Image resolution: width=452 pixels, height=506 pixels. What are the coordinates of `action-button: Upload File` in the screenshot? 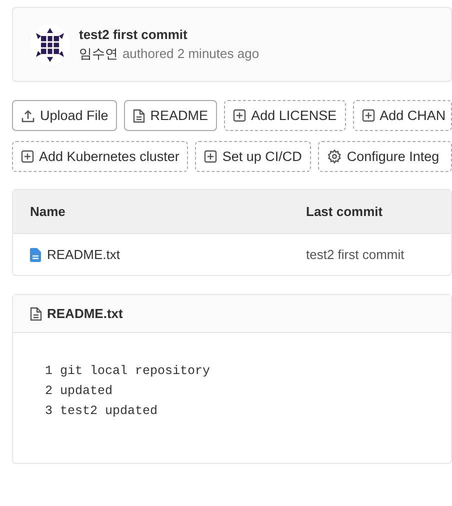 It's located at (65, 115).